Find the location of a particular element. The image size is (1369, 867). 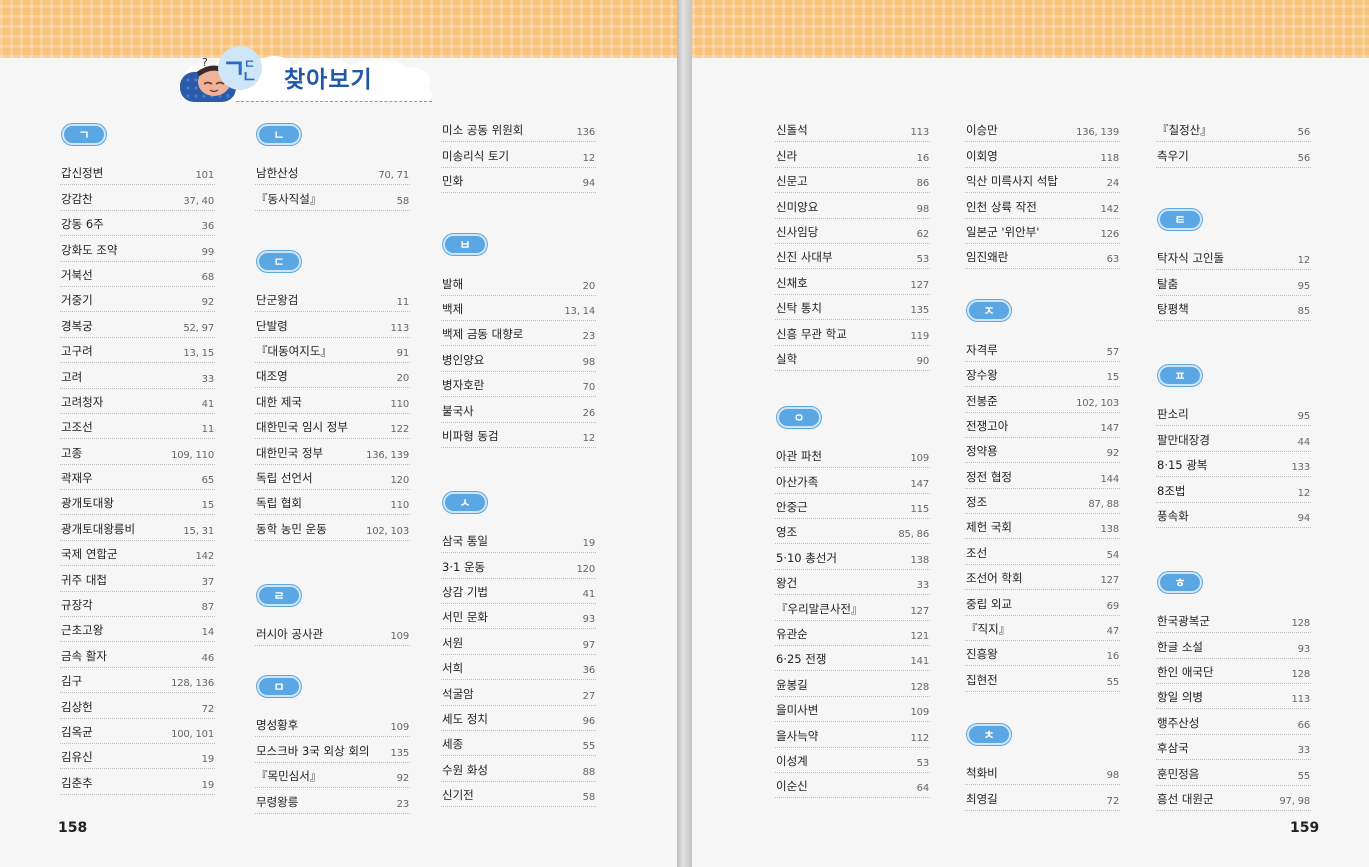

index-entry: 『칠정산』 56 is located at coordinates (1233, 130).